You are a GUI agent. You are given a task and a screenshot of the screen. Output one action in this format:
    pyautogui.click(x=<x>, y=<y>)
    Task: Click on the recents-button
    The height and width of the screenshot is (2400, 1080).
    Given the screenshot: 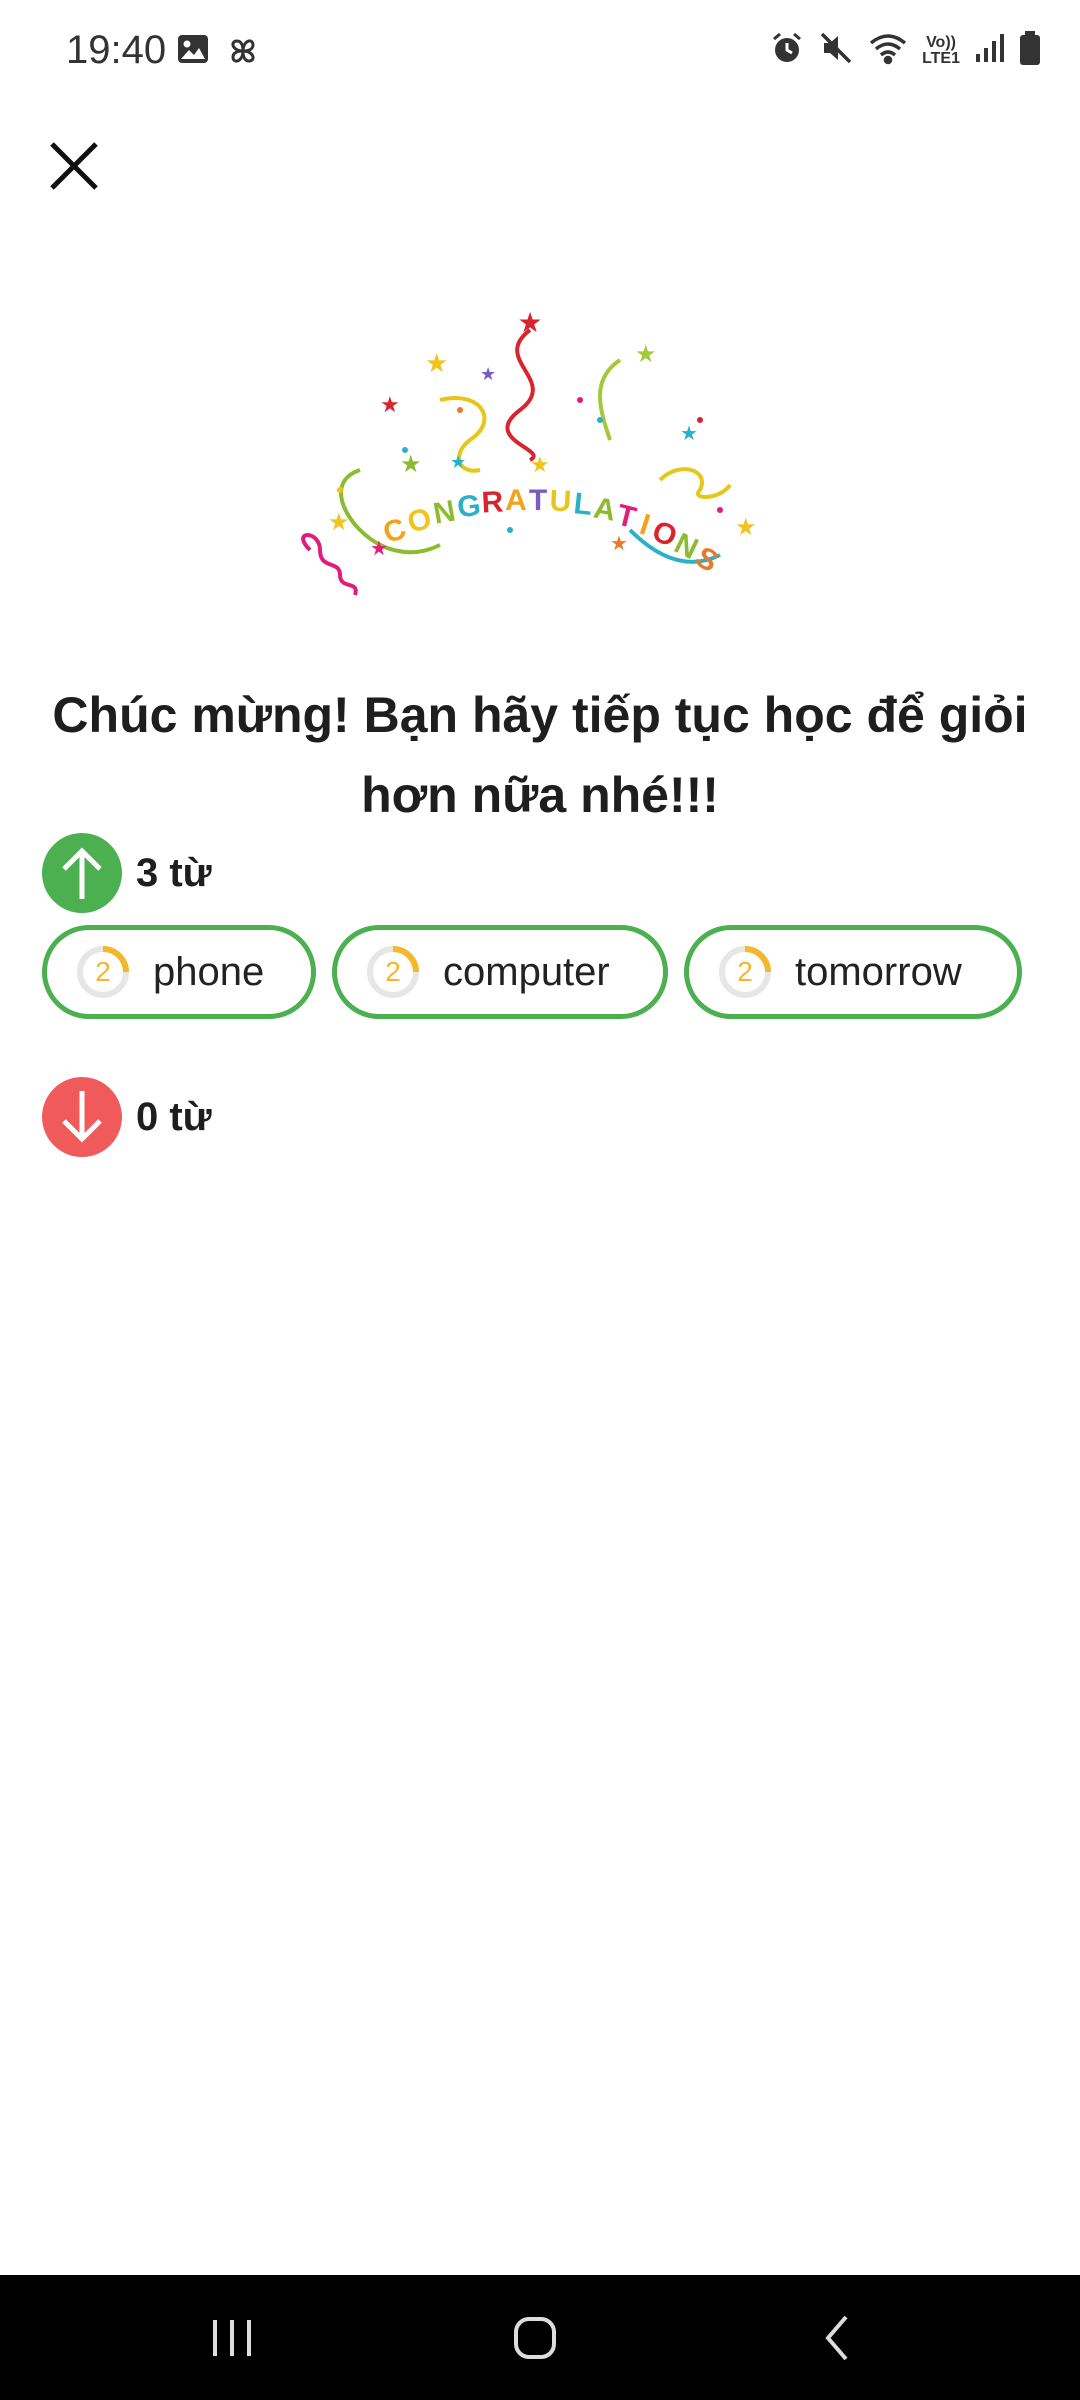 What is the action you would take?
    pyautogui.click(x=232, y=2337)
    